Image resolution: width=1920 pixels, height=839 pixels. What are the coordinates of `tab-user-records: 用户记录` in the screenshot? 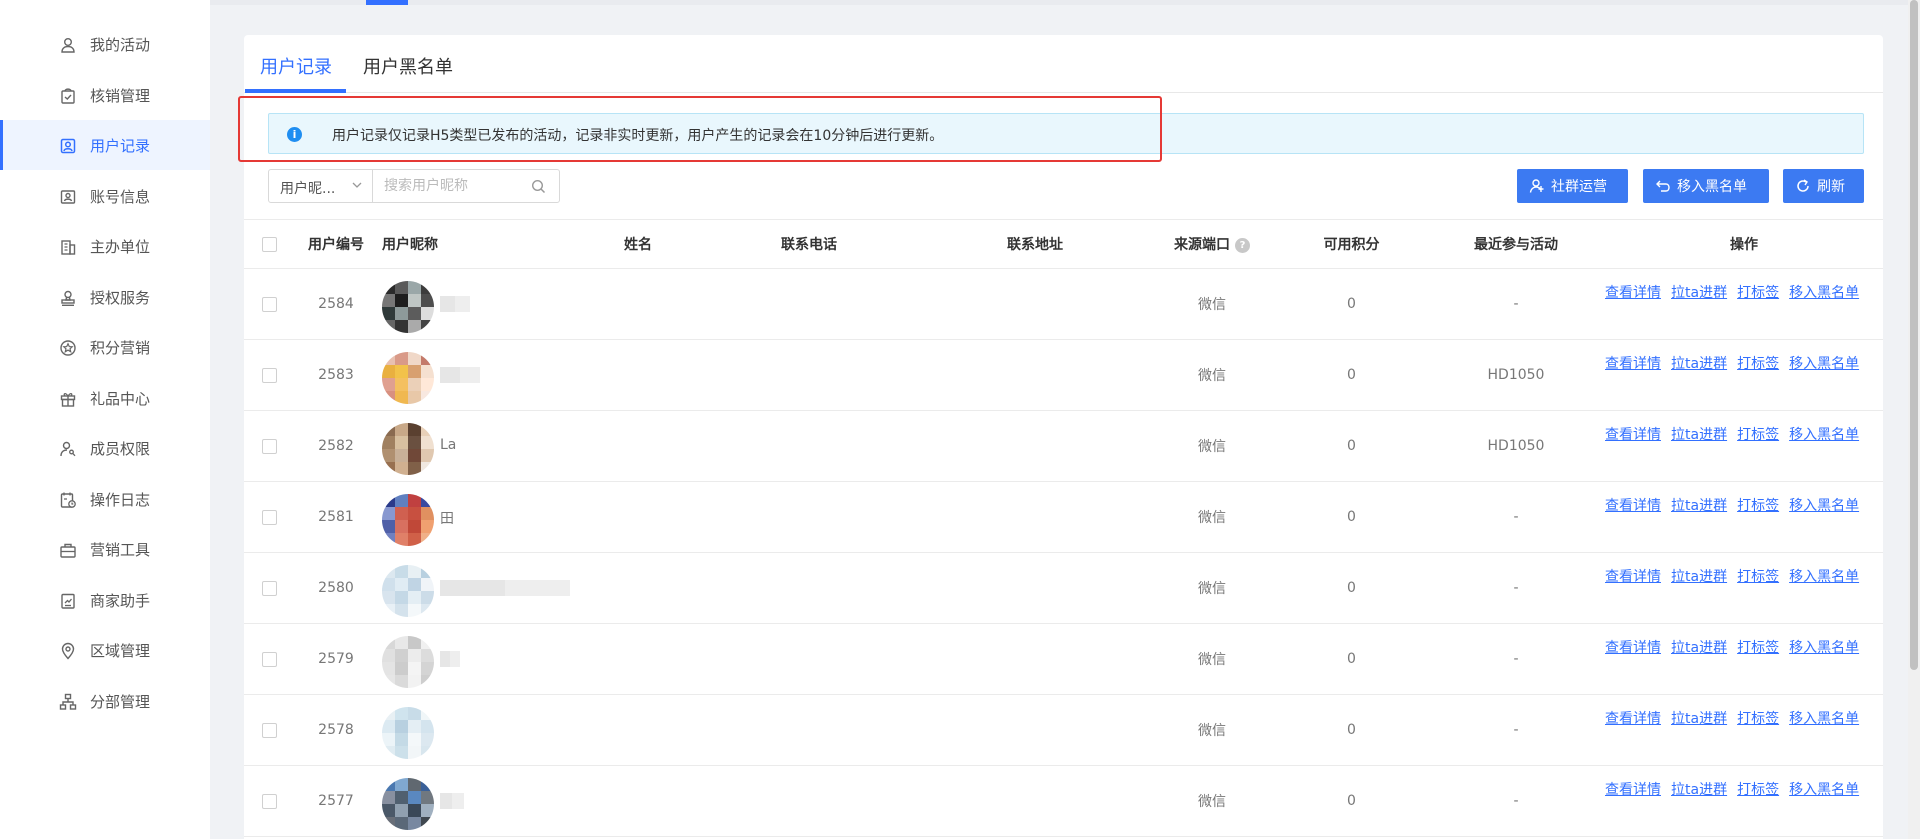 It's located at (296, 66).